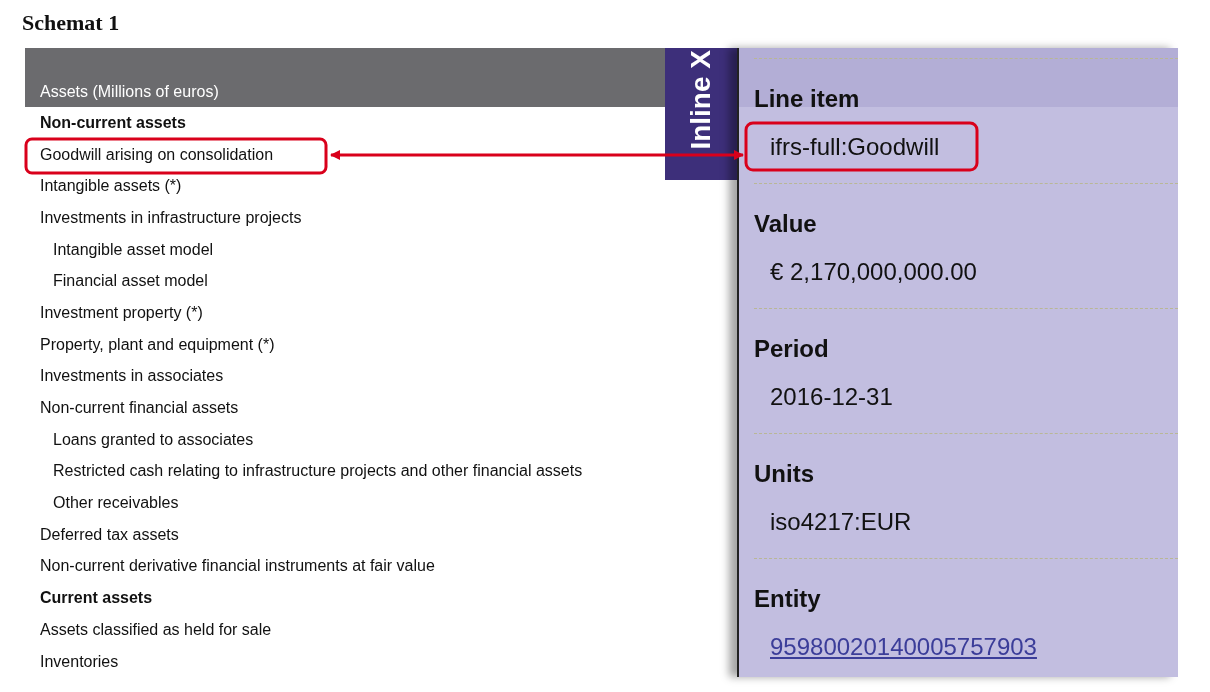 The height and width of the screenshot is (692, 1210). Describe the element at coordinates (116, 503) in the screenshot. I see `row-label: Other receivables` at that location.